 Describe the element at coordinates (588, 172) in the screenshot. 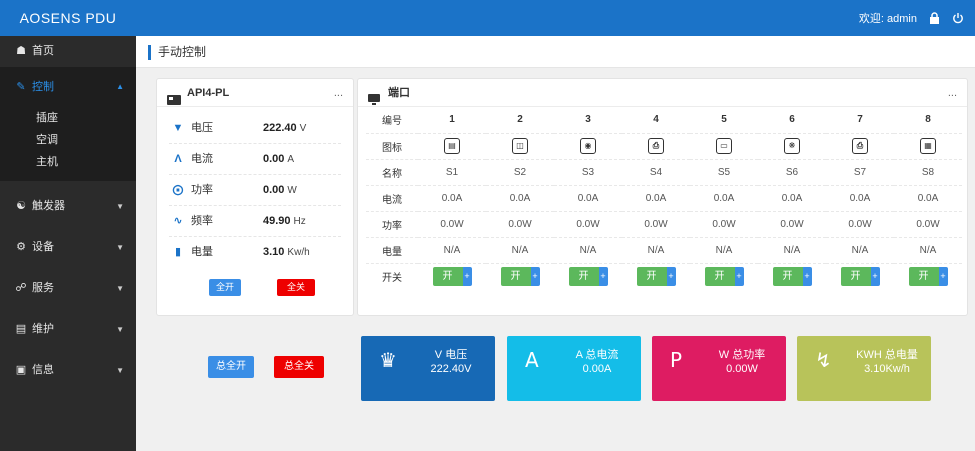

I see `port-name-cell: S3` at that location.